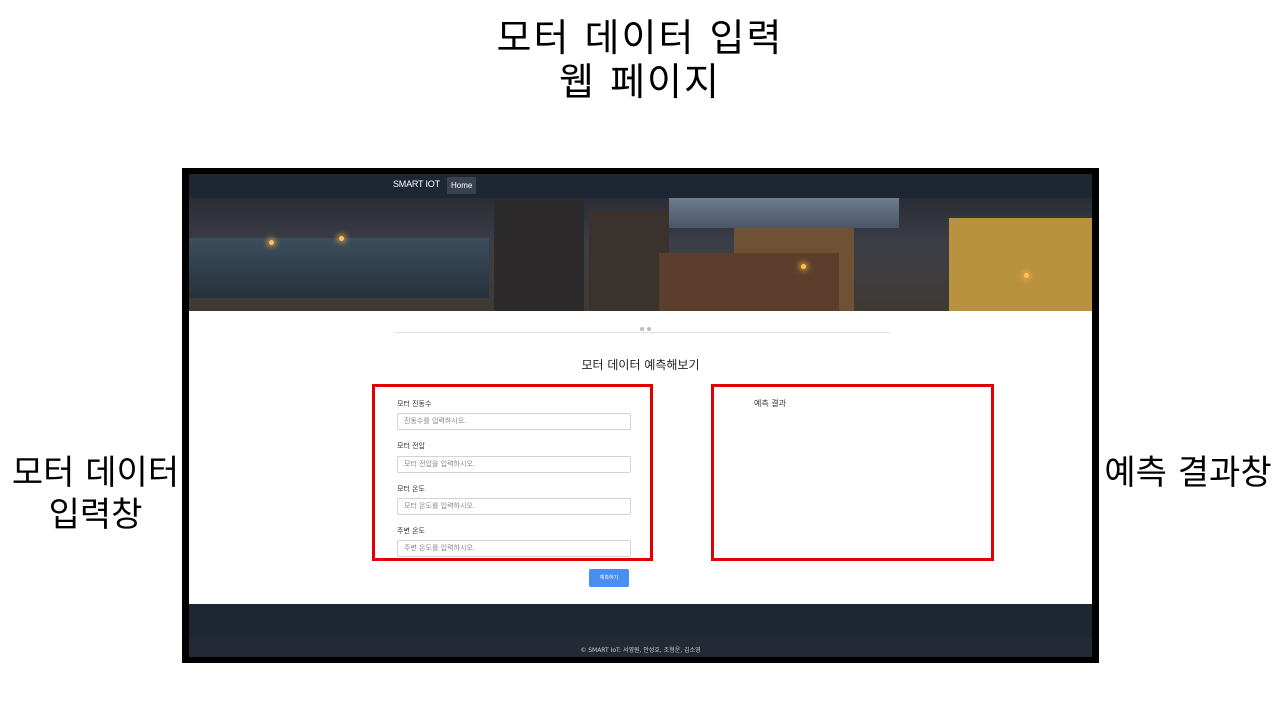 The width and height of the screenshot is (1280, 720). I want to click on nav-home-link: Home, so click(462, 185).